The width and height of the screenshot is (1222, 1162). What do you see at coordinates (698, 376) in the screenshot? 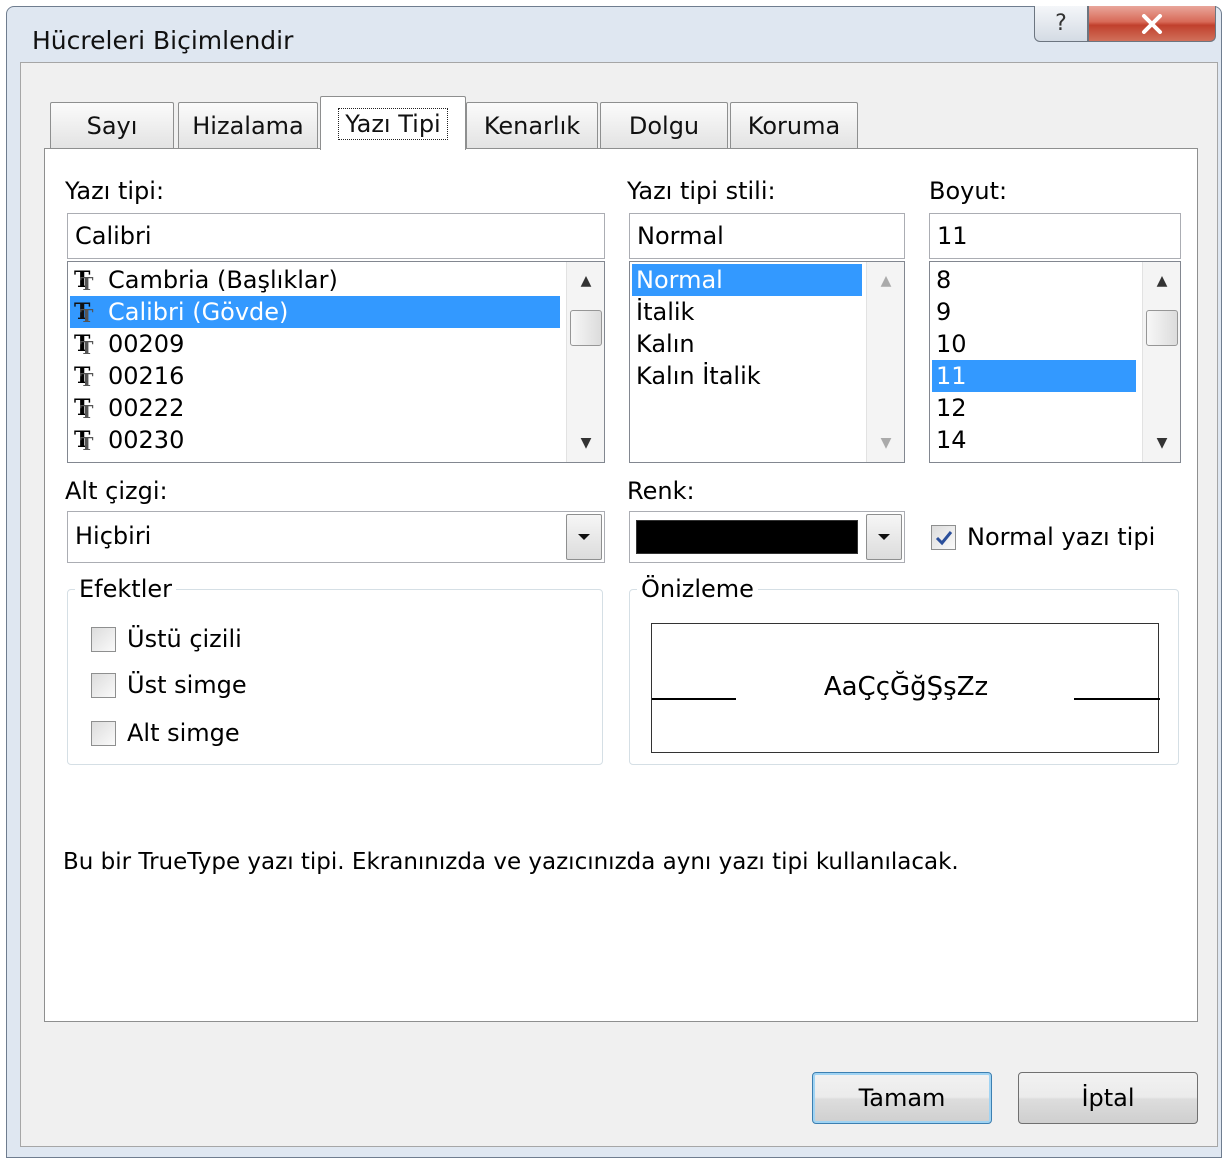
I see `list-item-label: Kalın İtalik` at bounding box center [698, 376].